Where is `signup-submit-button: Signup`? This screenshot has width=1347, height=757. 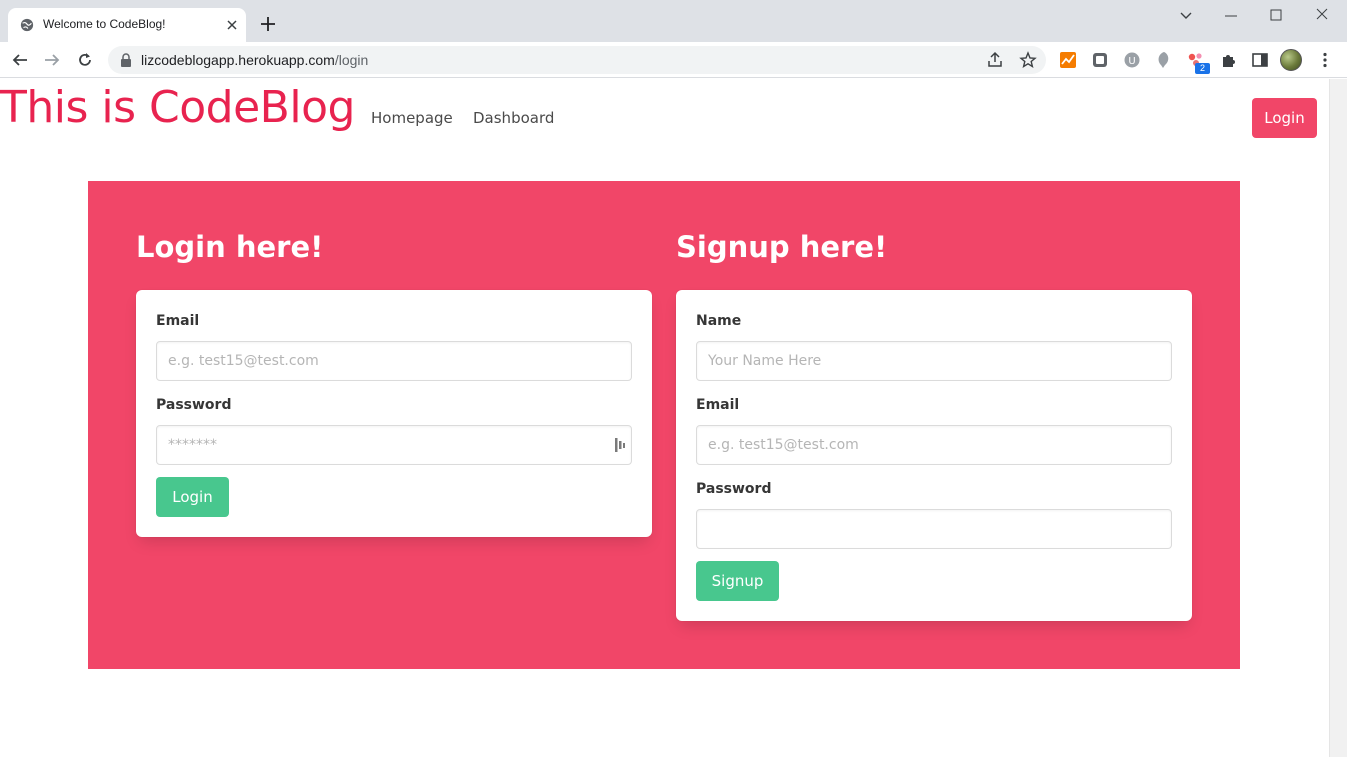 signup-submit-button: Signup is located at coordinates (737, 581).